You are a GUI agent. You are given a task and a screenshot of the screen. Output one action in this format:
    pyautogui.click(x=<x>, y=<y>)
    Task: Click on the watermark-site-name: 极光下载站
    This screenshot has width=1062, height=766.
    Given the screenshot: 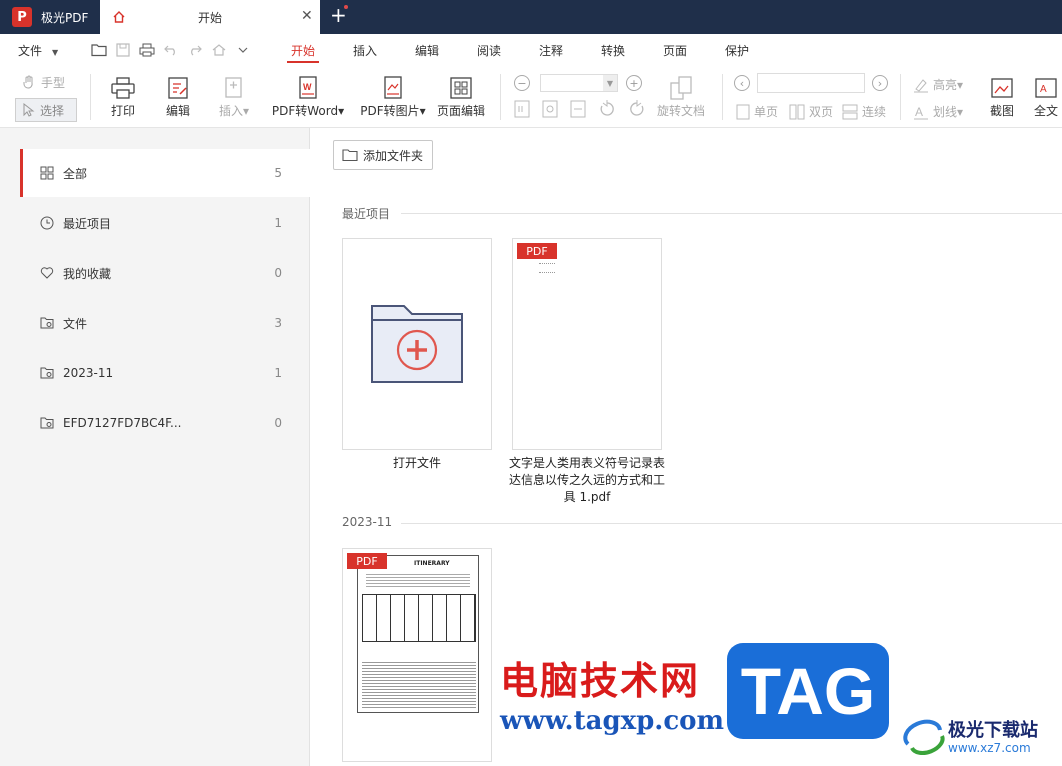 What is the action you would take?
    pyautogui.click(x=993, y=730)
    